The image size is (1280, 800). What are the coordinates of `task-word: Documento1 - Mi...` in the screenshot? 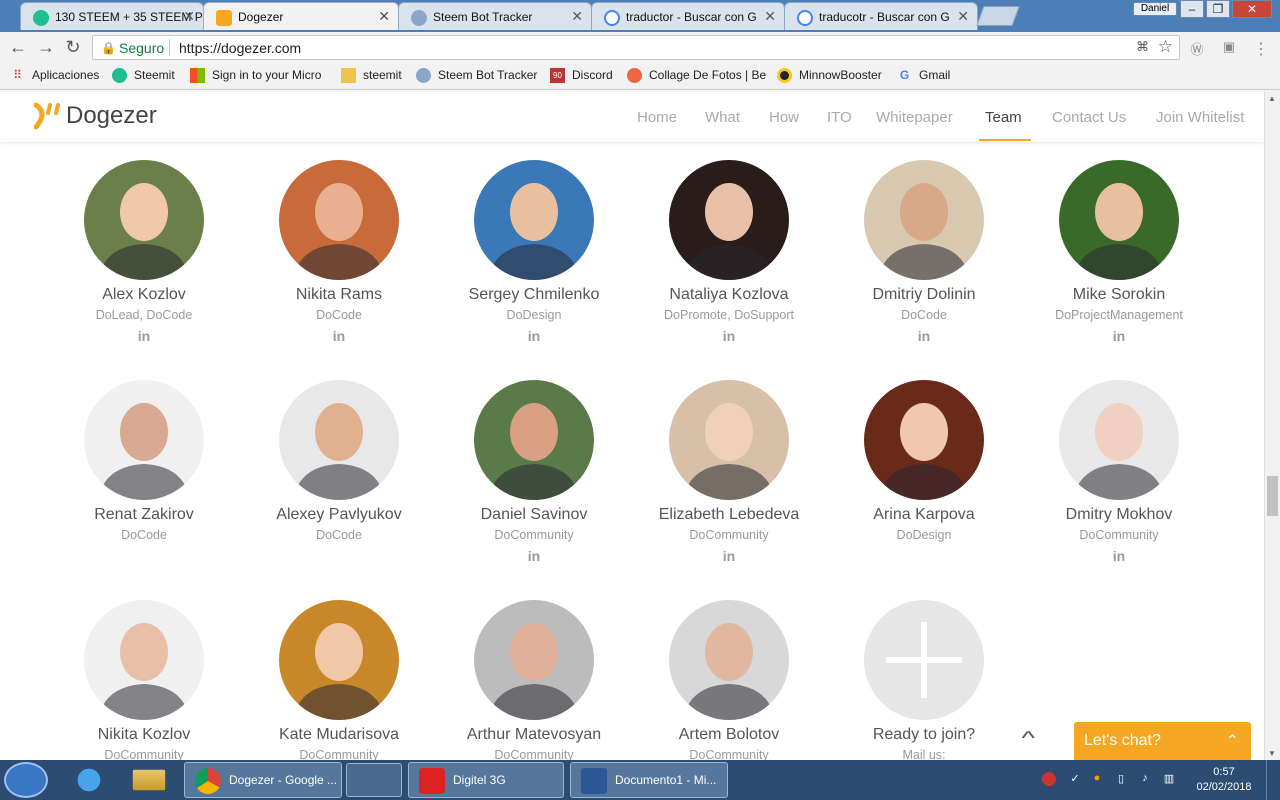 It's located at (649, 780).